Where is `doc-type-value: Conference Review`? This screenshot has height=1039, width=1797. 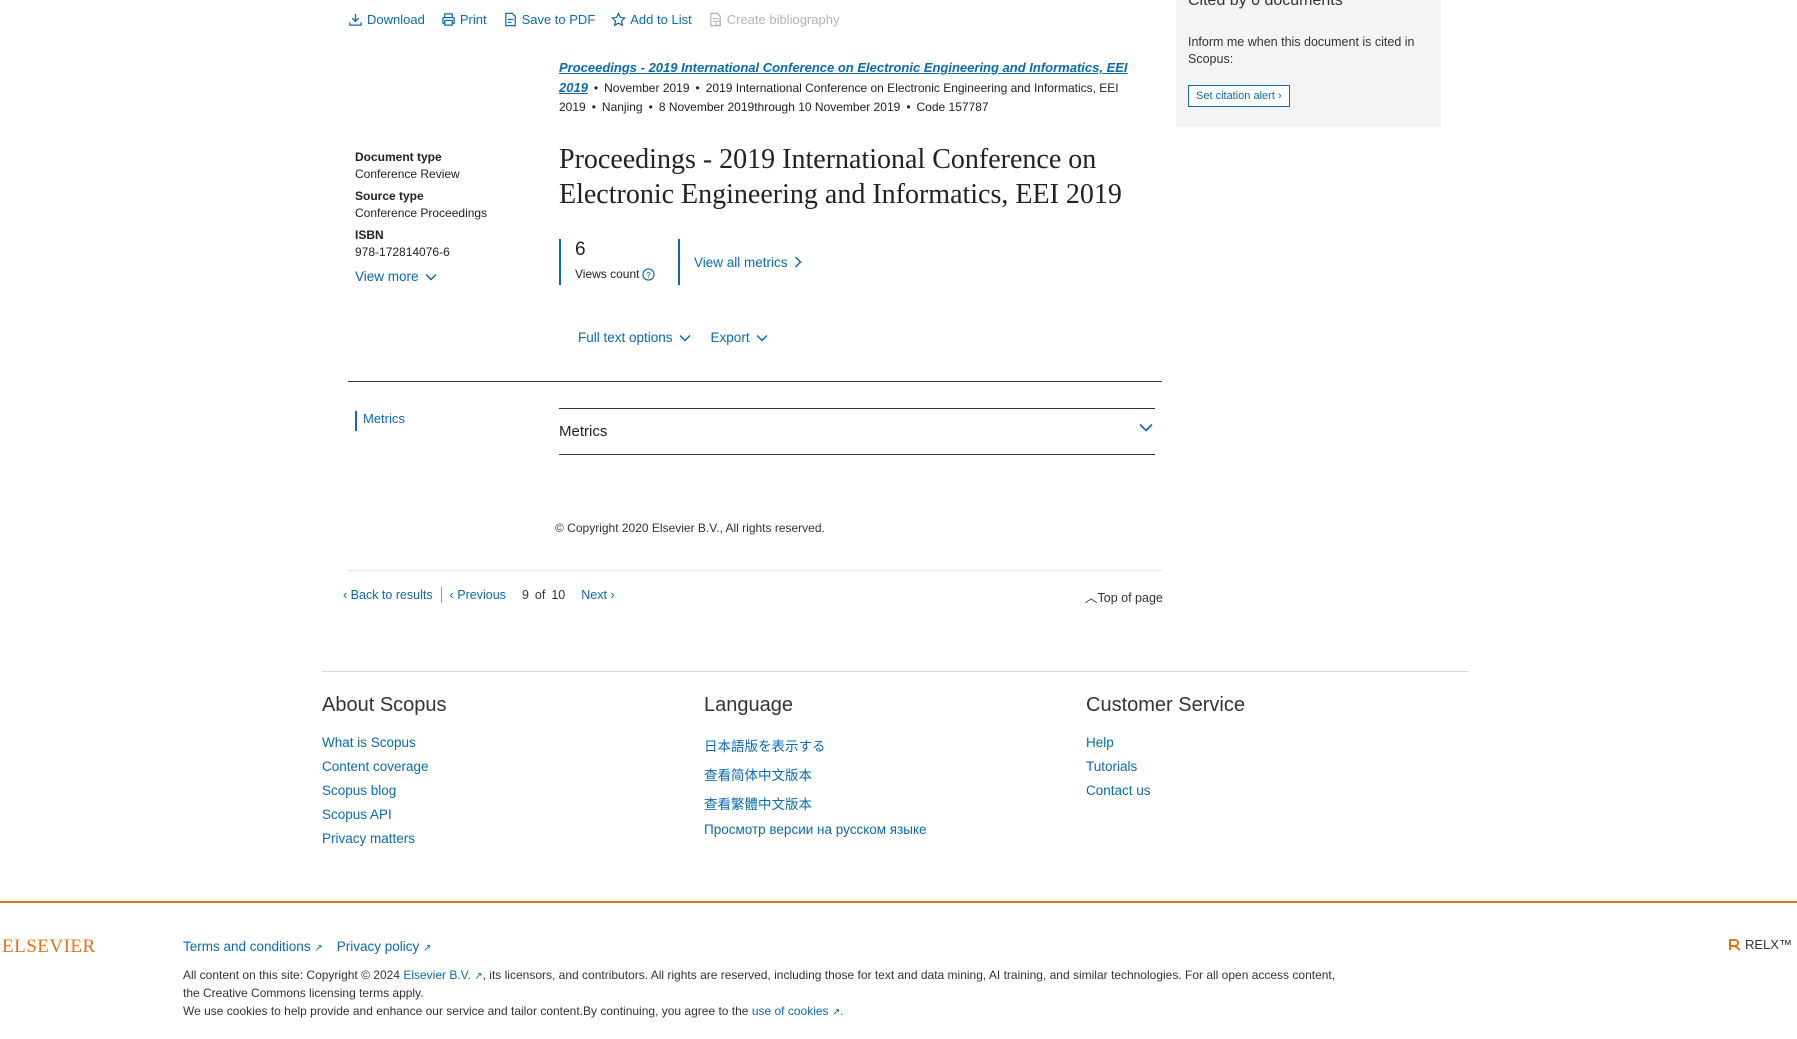
doc-type-value: Conference Review is located at coordinates (407, 174).